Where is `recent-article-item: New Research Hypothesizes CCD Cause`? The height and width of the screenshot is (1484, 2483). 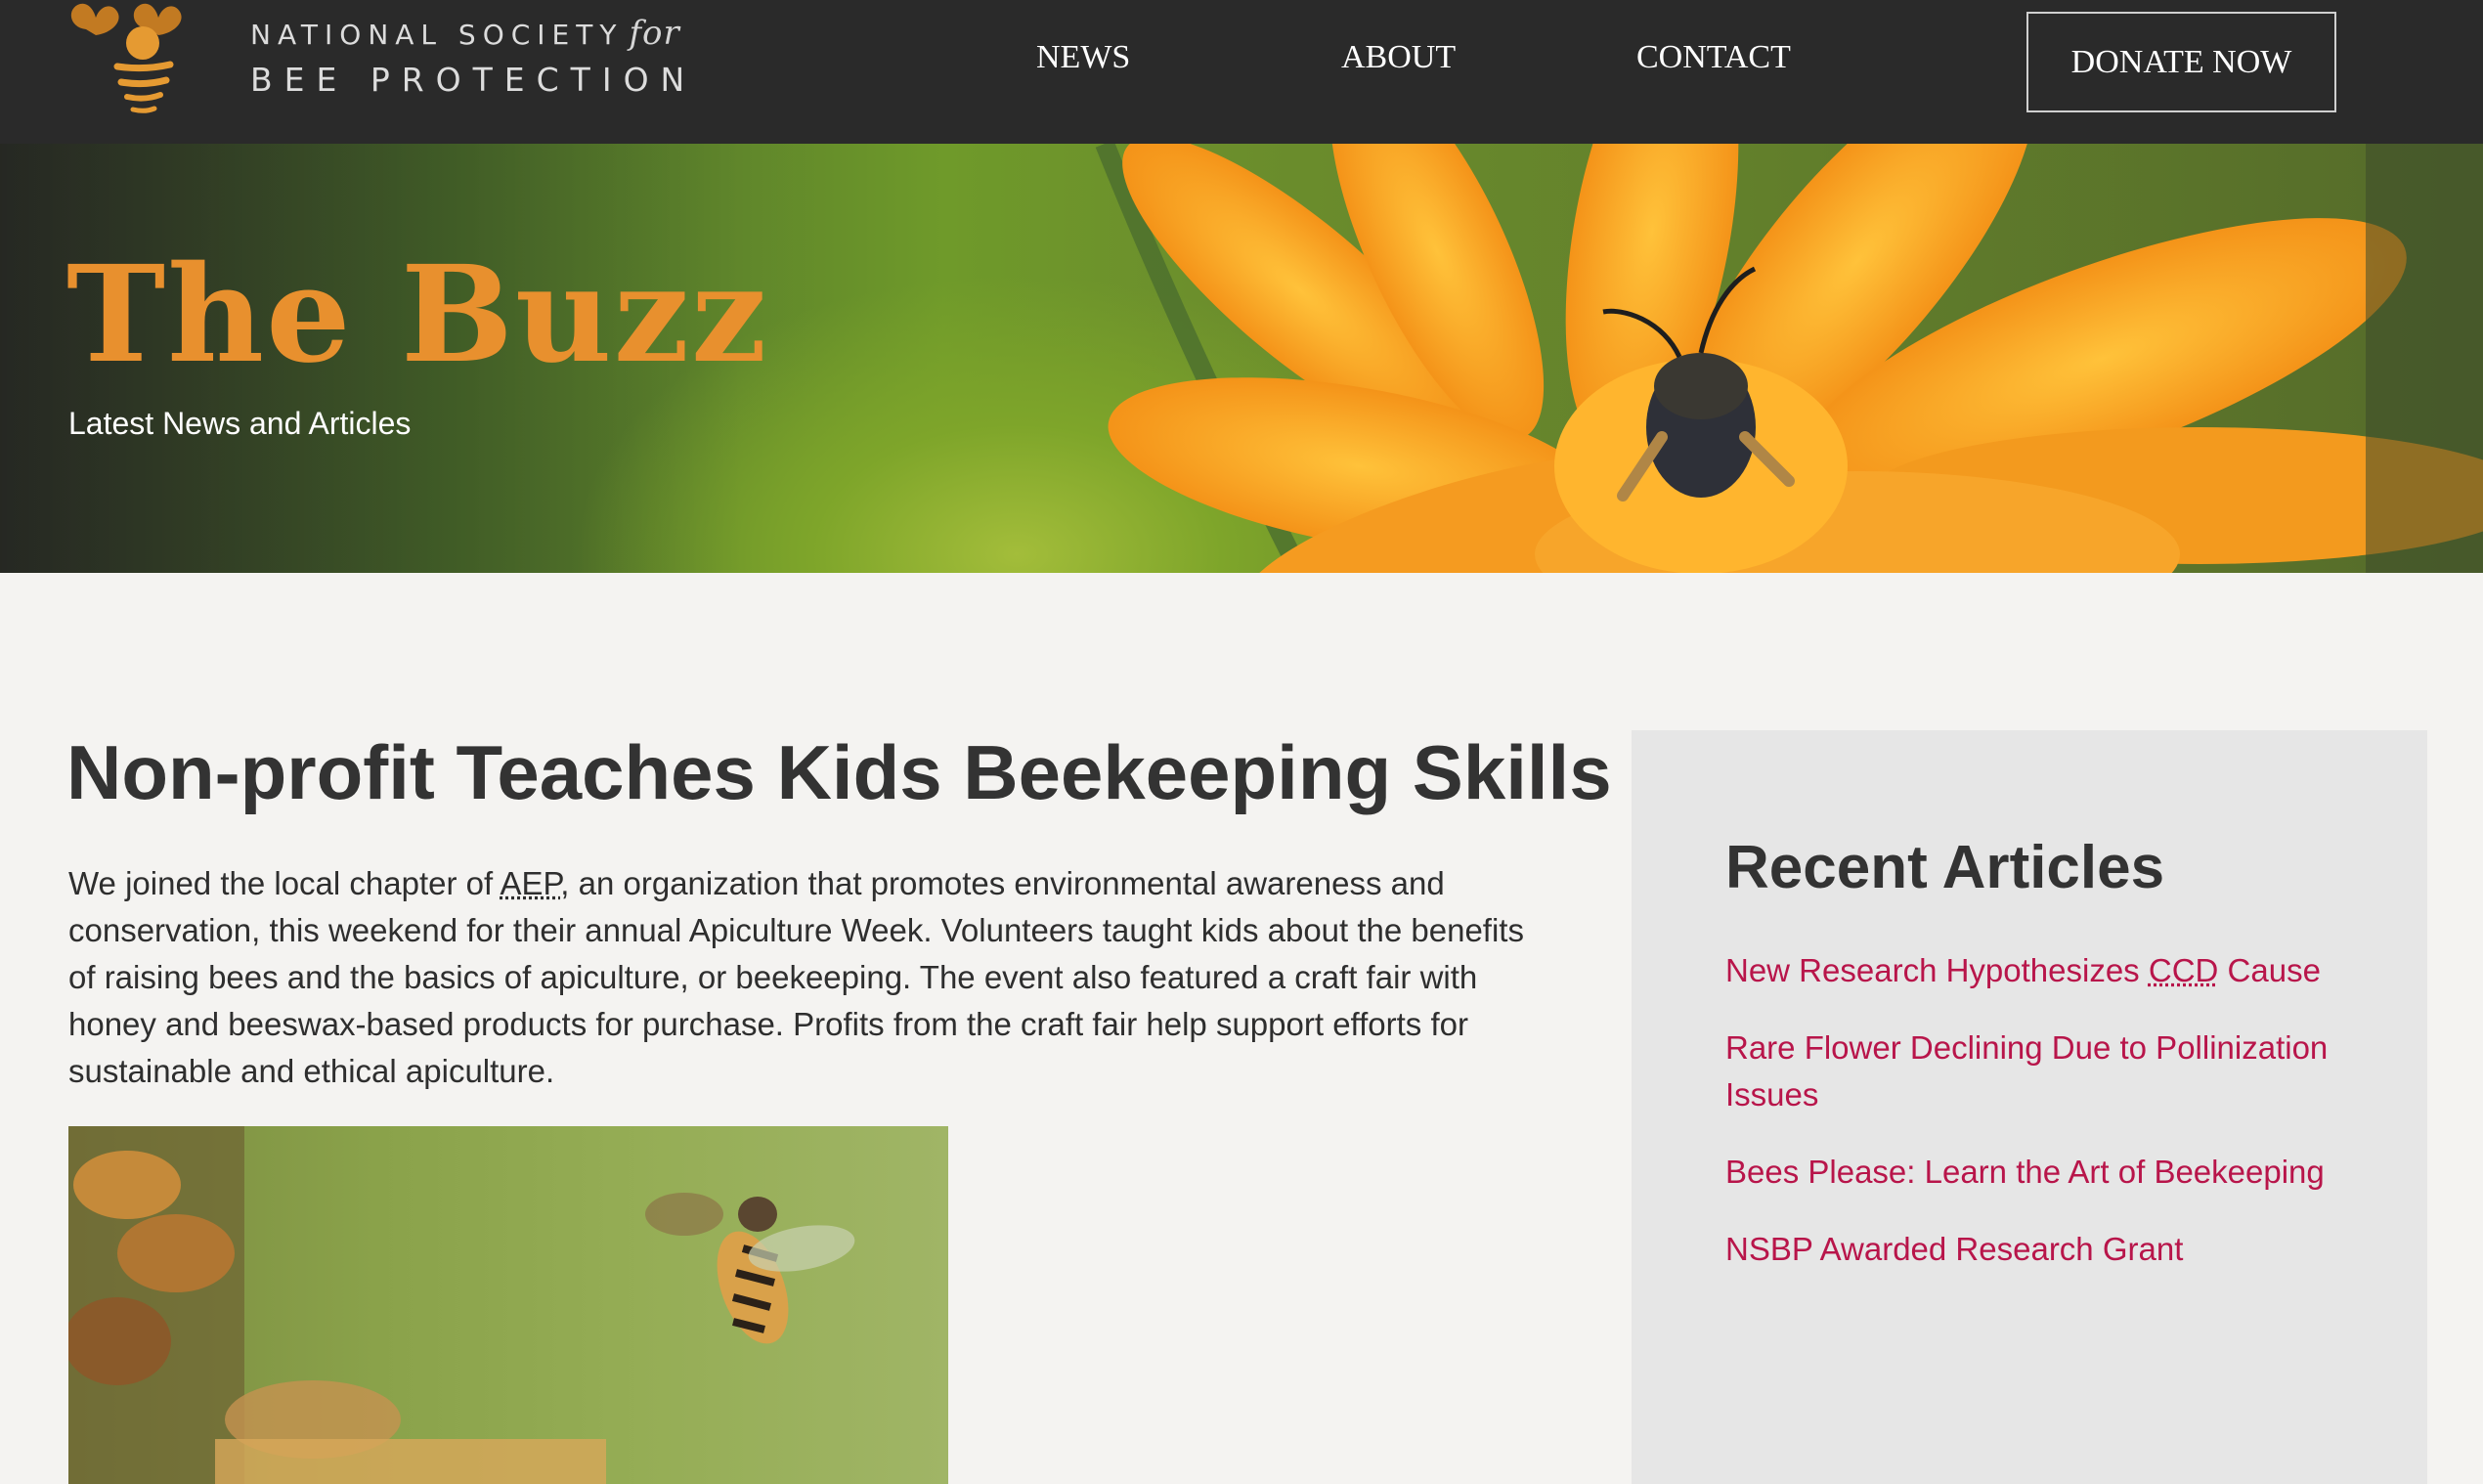 recent-article-item: New Research Hypothesizes CCD Cause is located at coordinates (2038, 970).